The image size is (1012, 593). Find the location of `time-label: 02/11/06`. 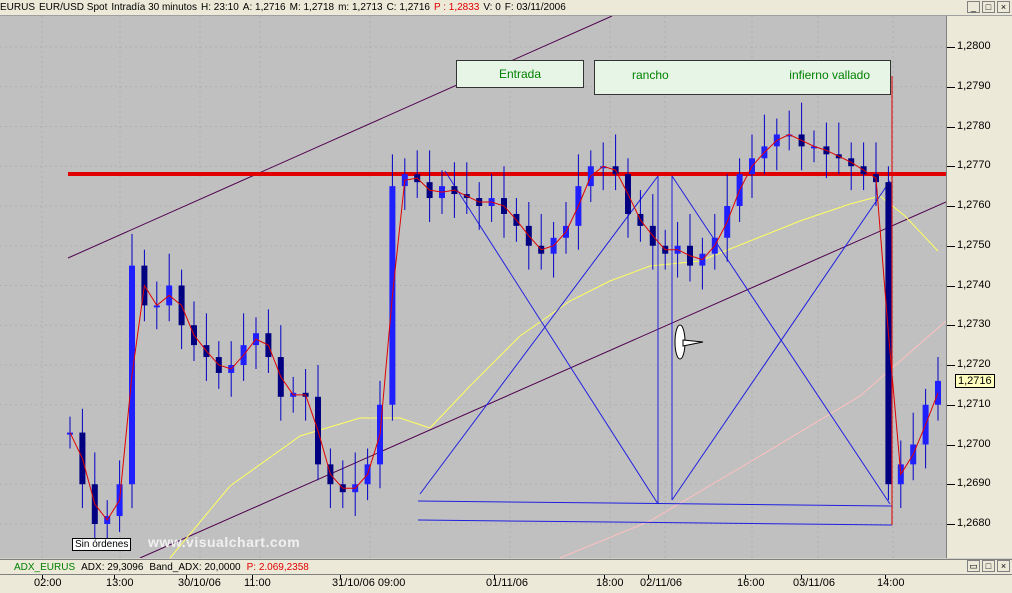

time-label: 02/11/06 is located at coordinates (661, 583).